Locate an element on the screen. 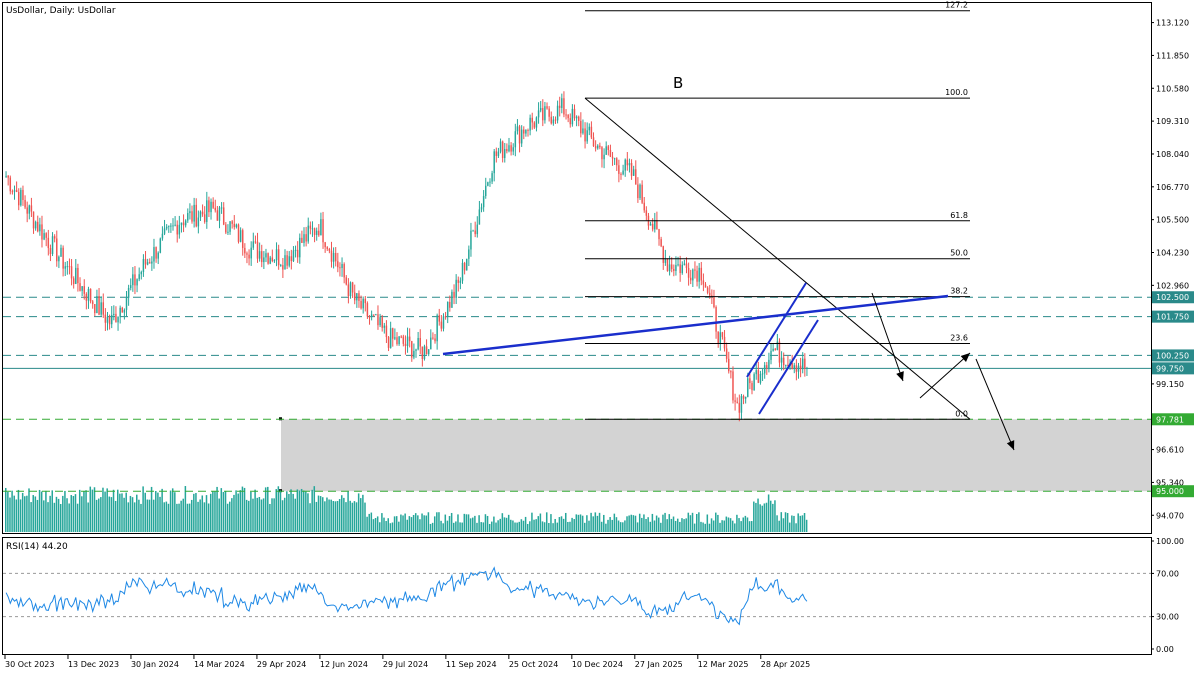 The width and height of the screenshot is (1200, 679). time-tick-label: 30 Oct 2023 is located at coordinates (29, 664).